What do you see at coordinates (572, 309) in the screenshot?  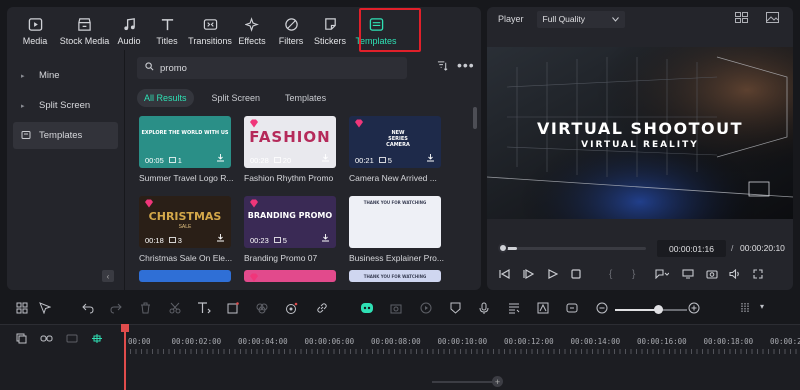 I see `fit-frame-icon` at bounding box center [572, 309].